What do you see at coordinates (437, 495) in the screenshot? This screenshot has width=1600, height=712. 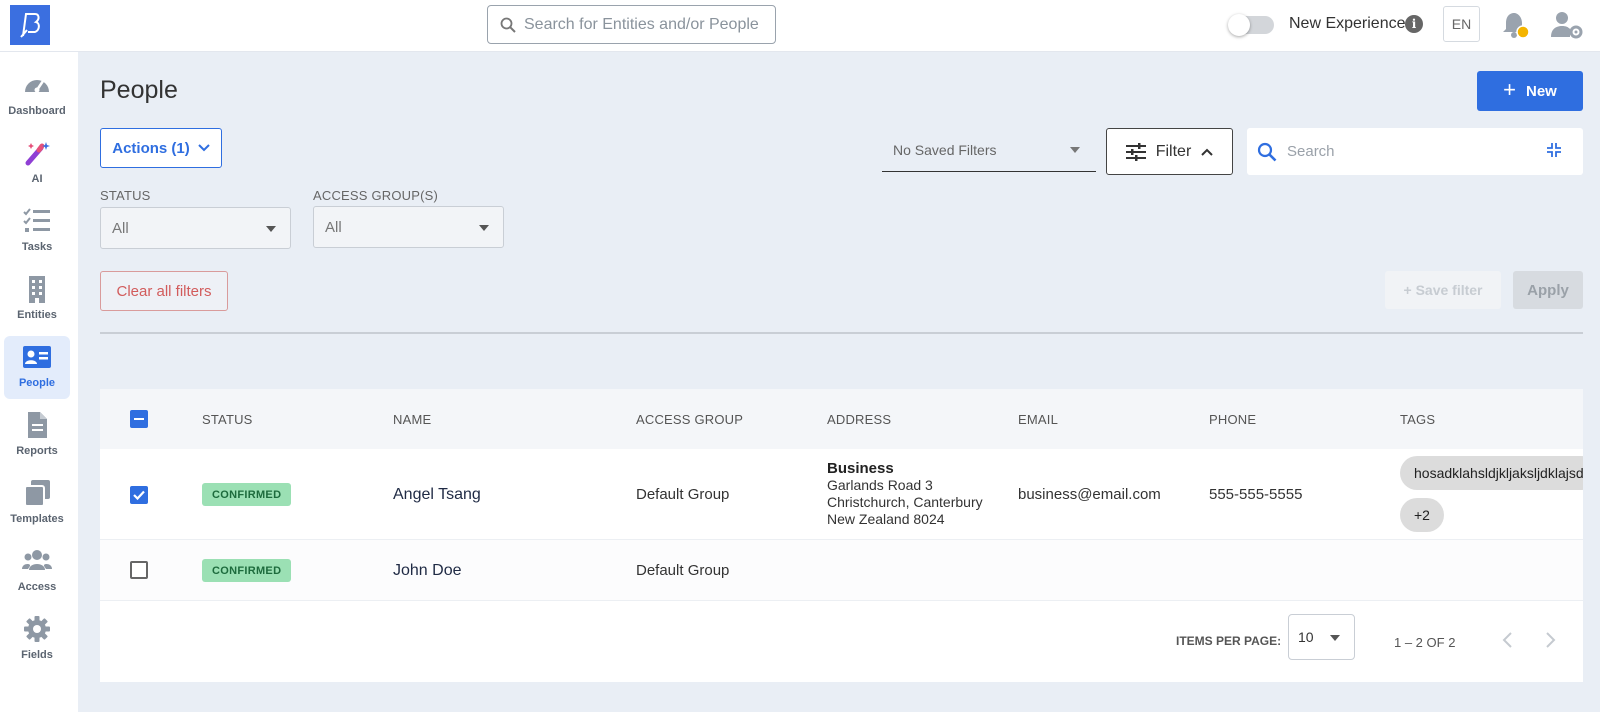 I see `person-name-link: Angel Tsang` at bounding box center [437, 495].